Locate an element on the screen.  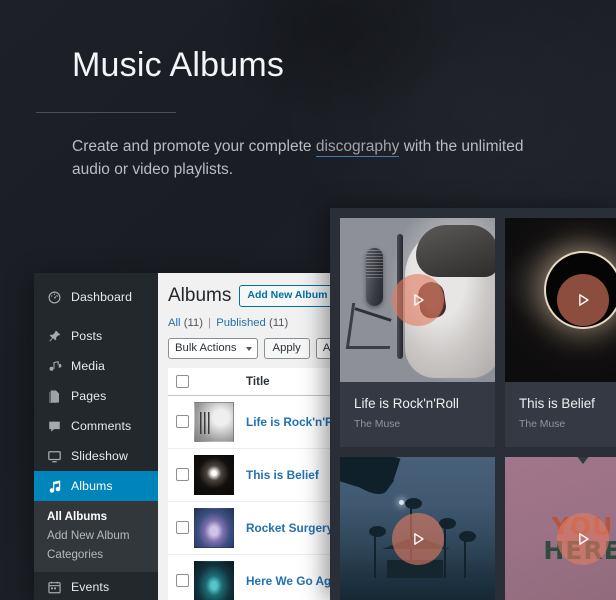
sidebar-label-dashboard: Dashboard is located at coordinates (102, 297).